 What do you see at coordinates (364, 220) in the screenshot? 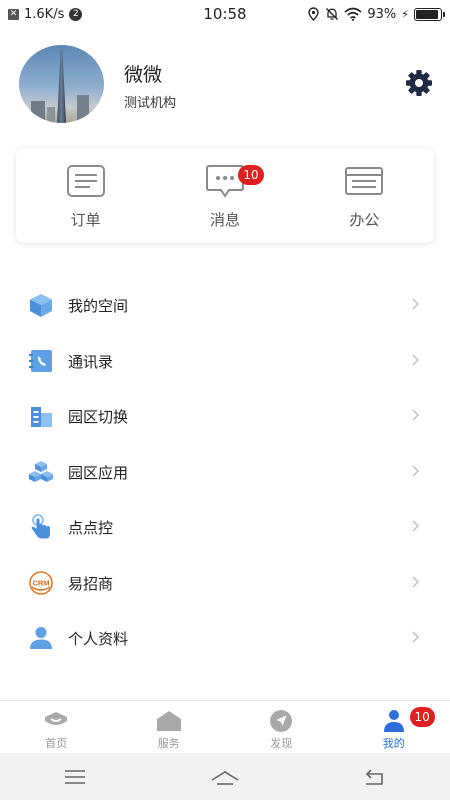
I see `shortcut-label: 办公` at bounding box center [364, 220].